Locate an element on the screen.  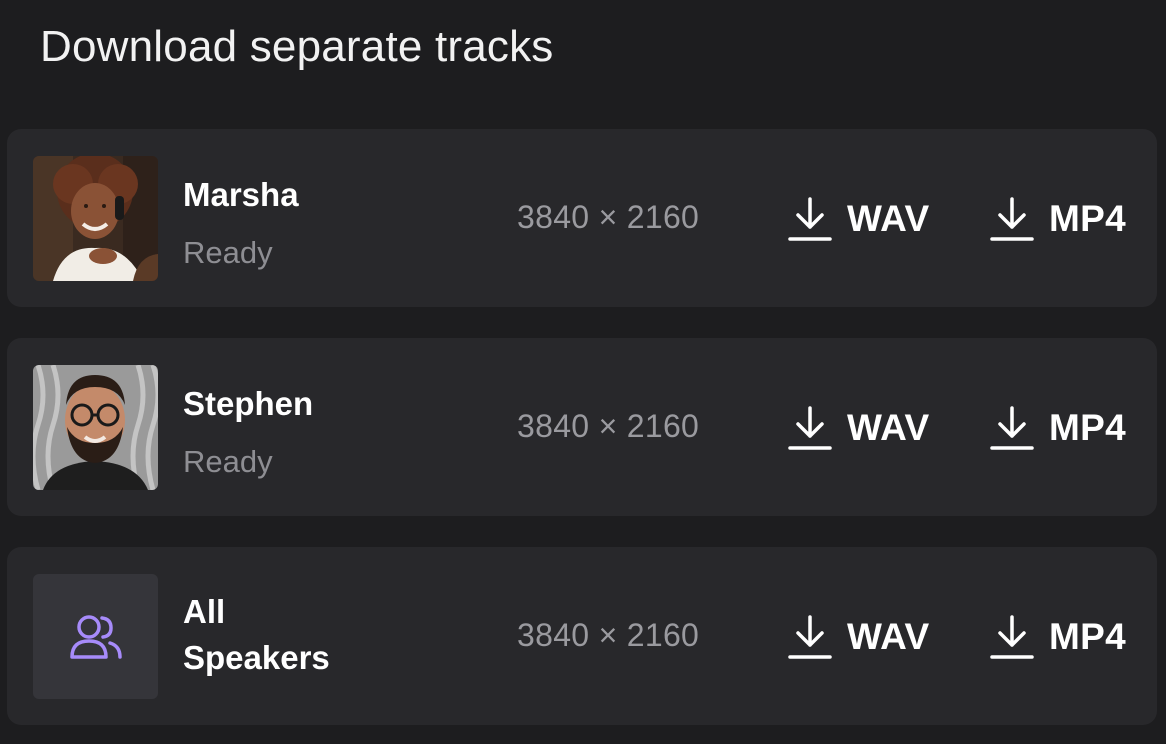
stephen-photo is located at coordinates (95, 427).